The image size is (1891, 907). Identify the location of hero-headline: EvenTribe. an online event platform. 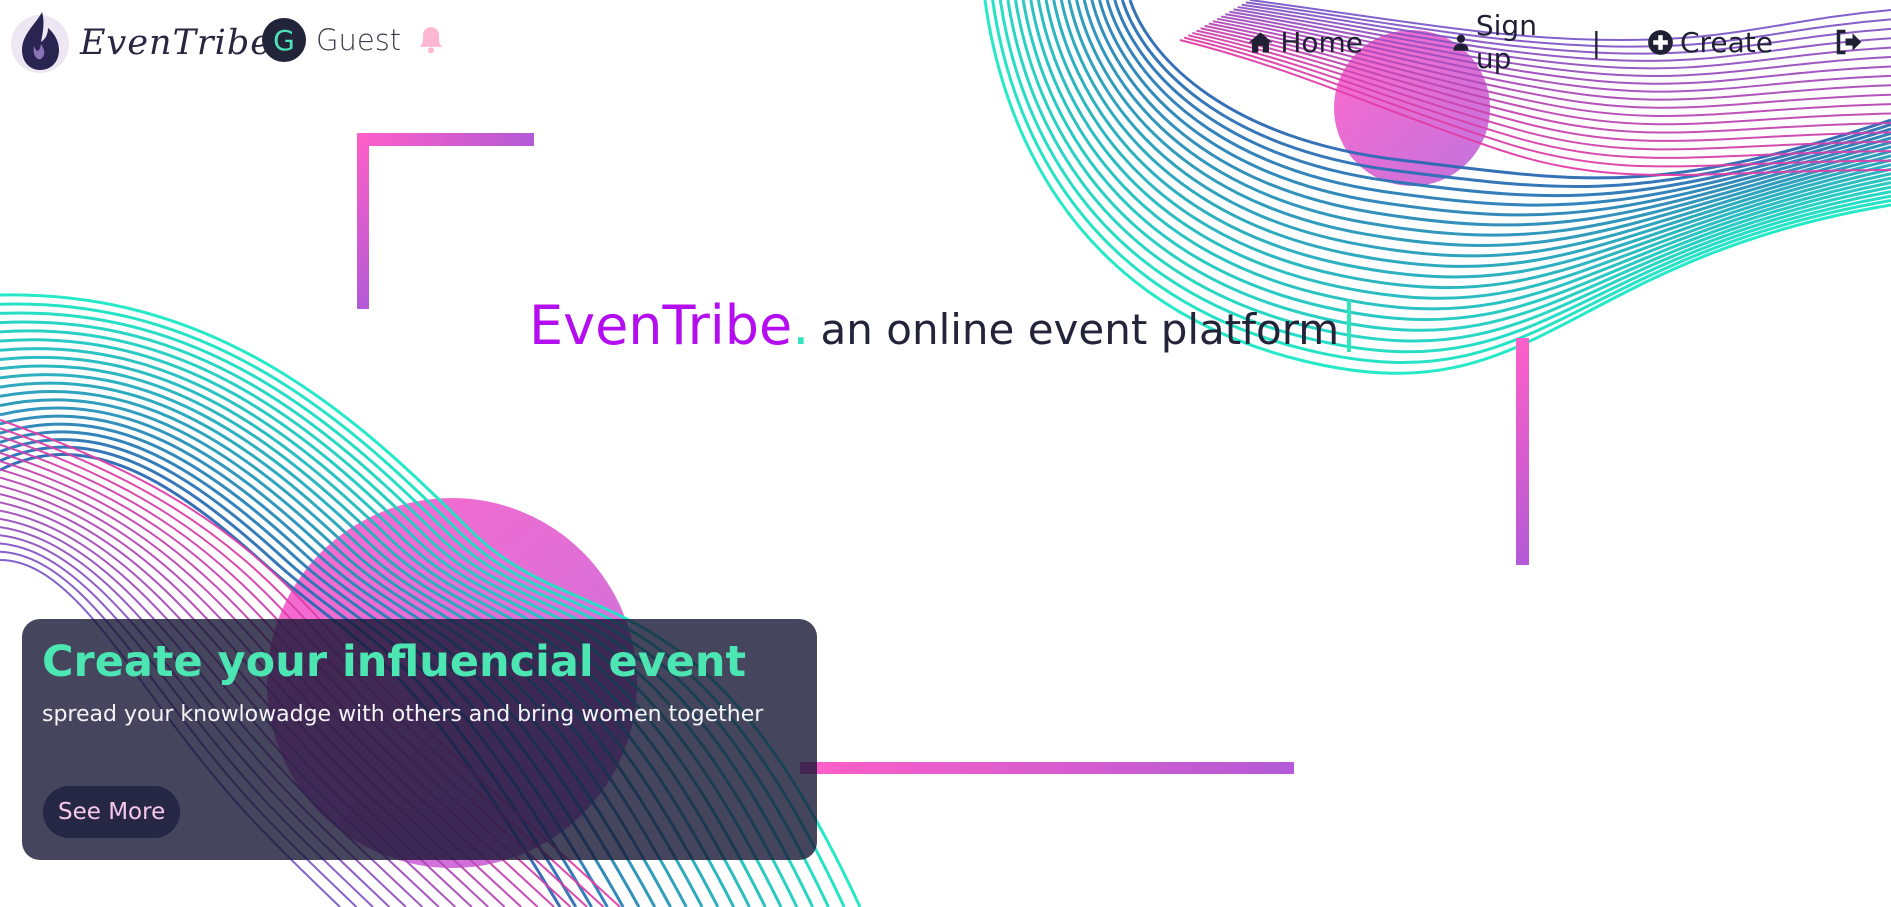
(940, 325).